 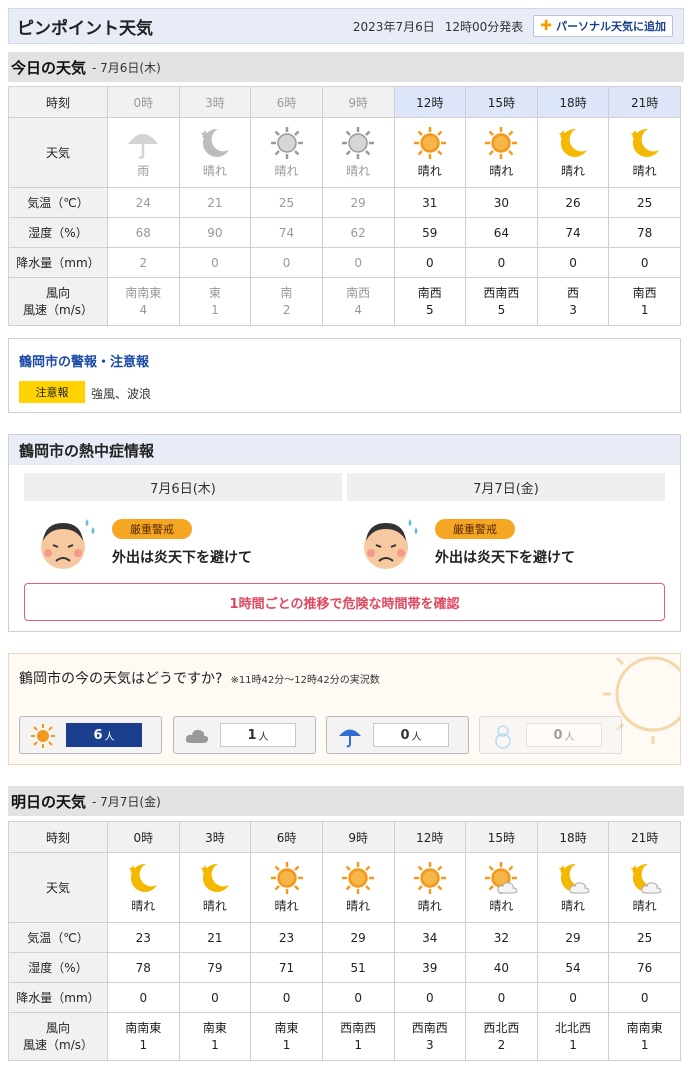 What do you see at coordinates (58, 887) in the screenshot?
I see `weather-label: 天気` at bounding box center [58, 887].